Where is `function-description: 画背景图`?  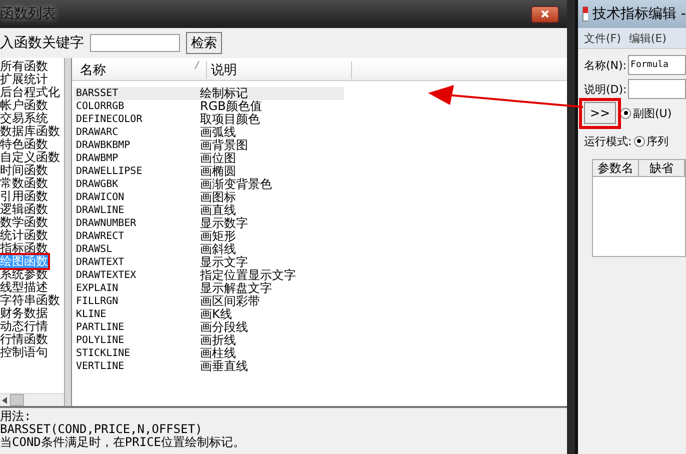
function-description: 画背景图 is located at coordinates (224, 145).